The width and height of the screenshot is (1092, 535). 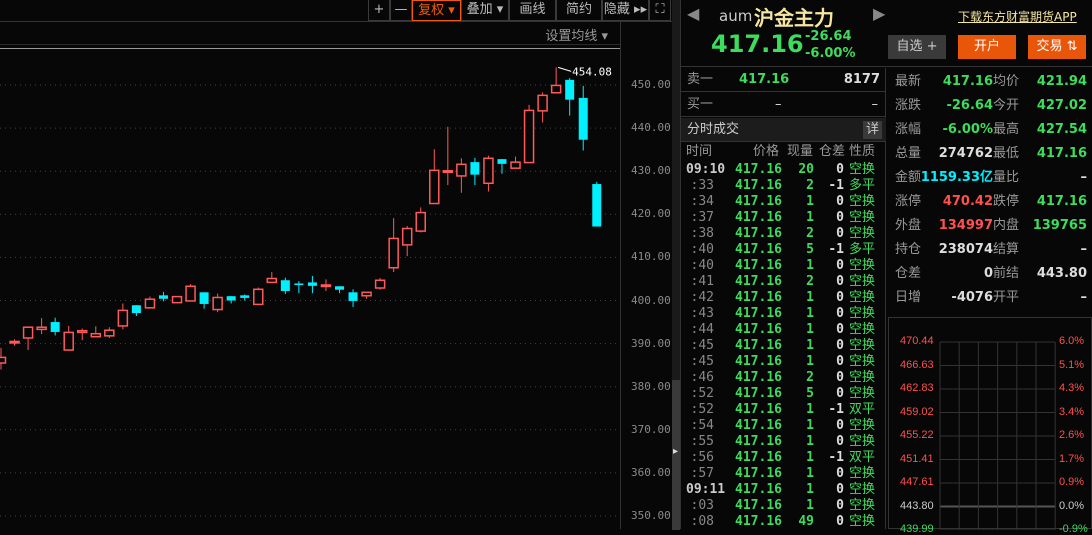 I want to click on mini-price-label: 470.44, so click(x=917, y=341).